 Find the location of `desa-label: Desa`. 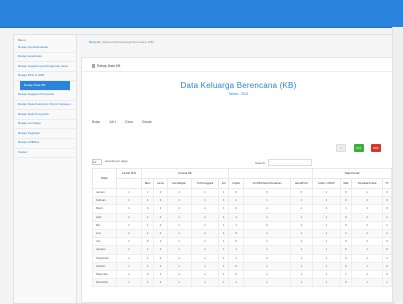

desa-label: Desa is located at coordinates (129, 122).